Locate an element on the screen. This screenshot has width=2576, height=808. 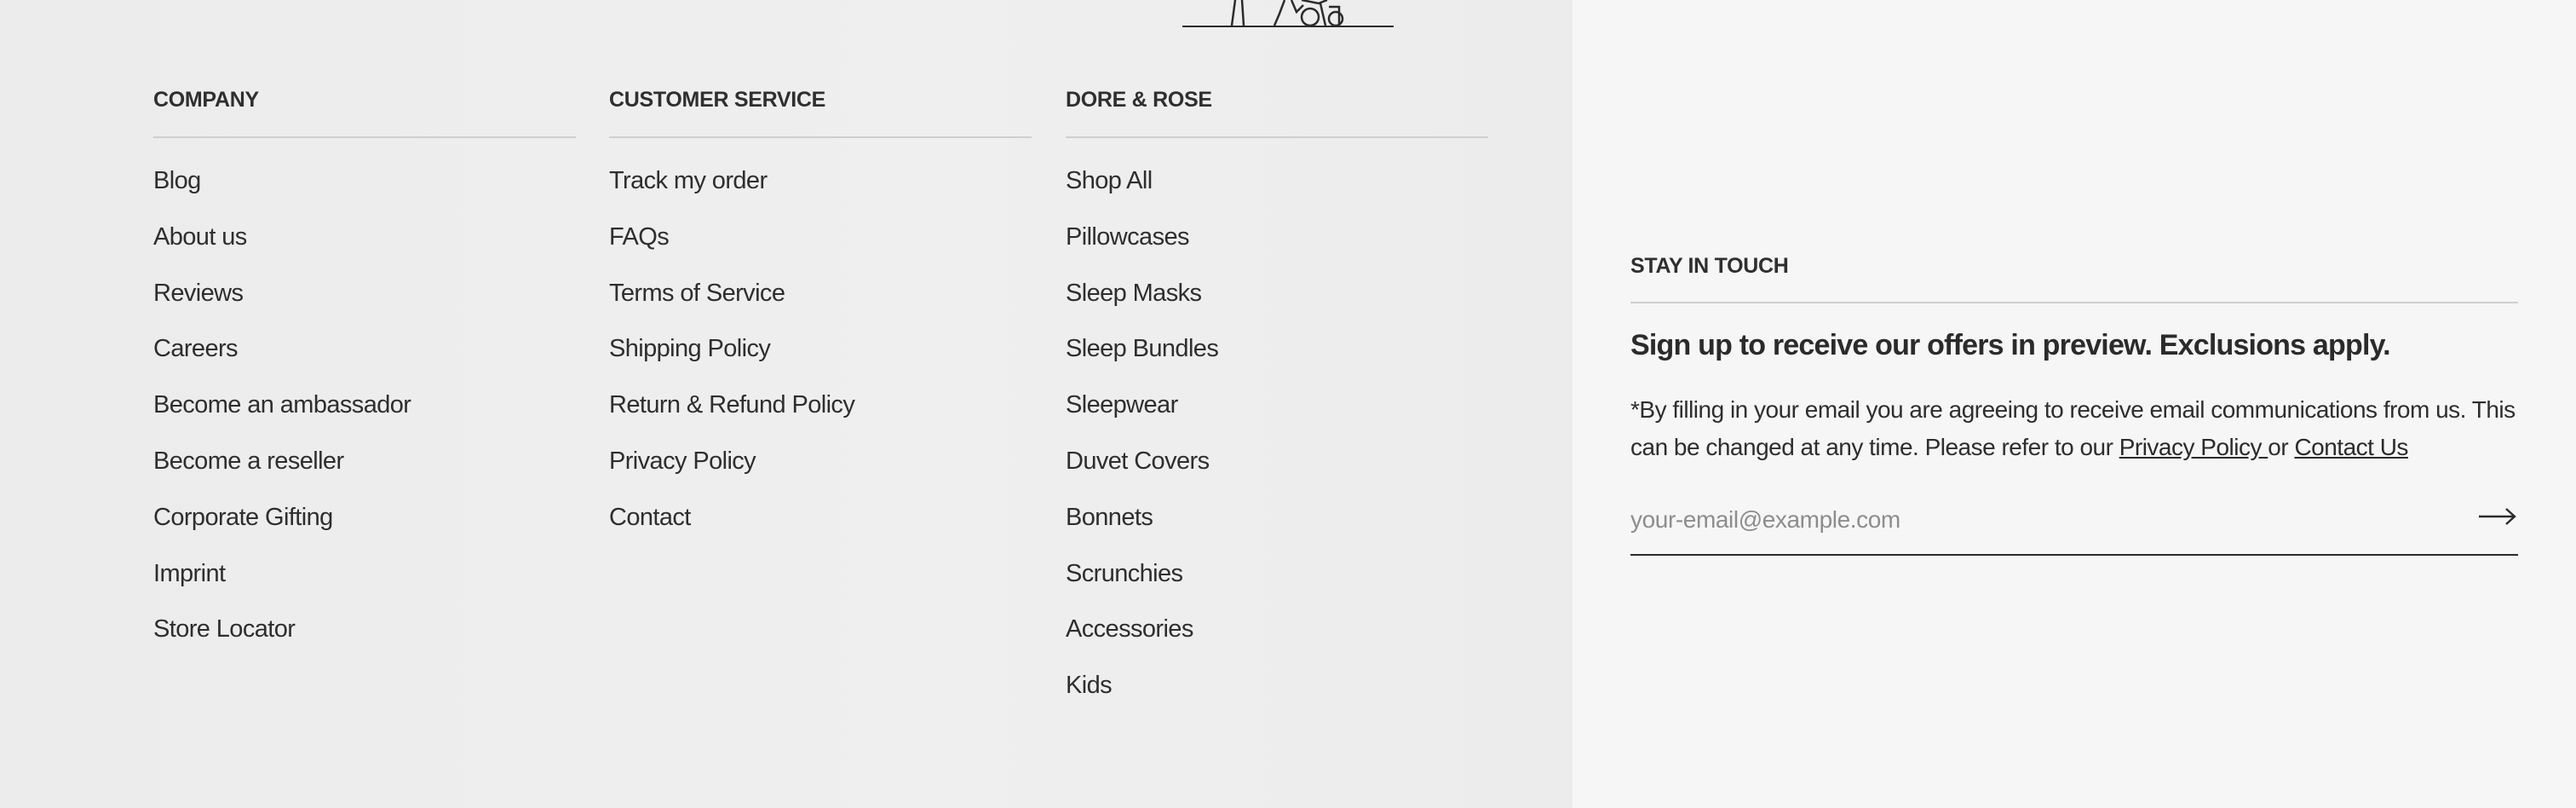
footer-link-shop-all: Shop All is located at coordinates (1142, 190).